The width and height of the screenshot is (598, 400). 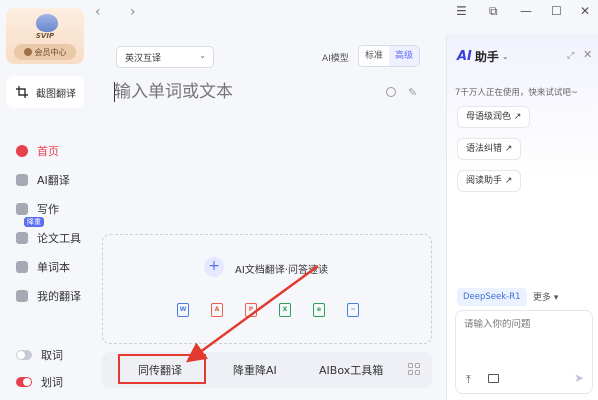 I want to click on mode-switch: 标准 高级, so click(x=389, y=56).